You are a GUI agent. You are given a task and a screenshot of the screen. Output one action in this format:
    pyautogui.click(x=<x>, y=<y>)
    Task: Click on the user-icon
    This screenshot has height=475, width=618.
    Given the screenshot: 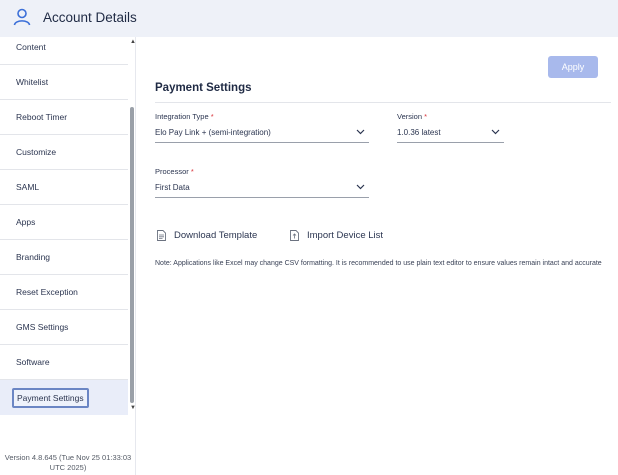 What is the action you would take?
    pyautogui.click(x=22, y=17)
    